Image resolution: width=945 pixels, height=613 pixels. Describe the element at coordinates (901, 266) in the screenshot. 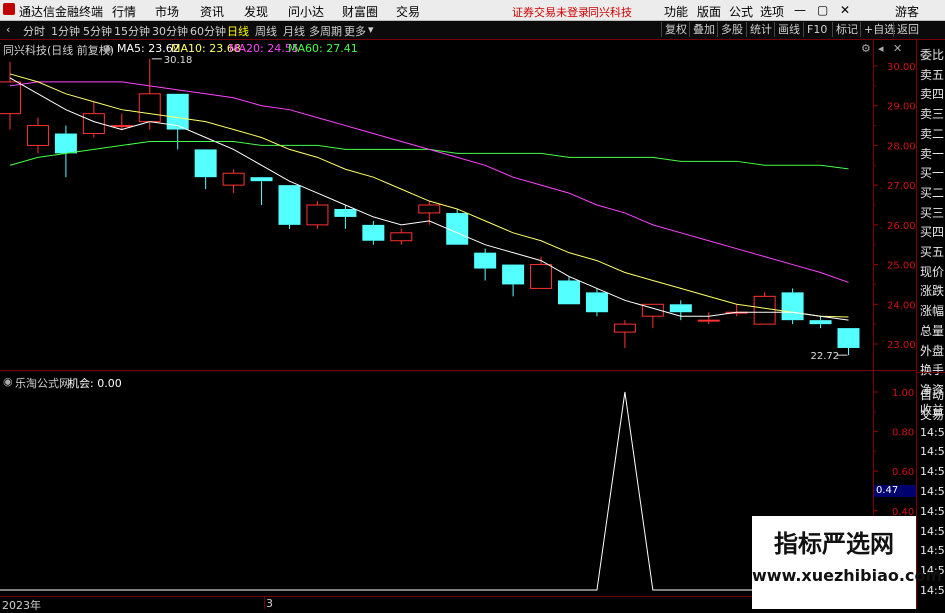

I see `y-tick-label: 25.00` at that location.